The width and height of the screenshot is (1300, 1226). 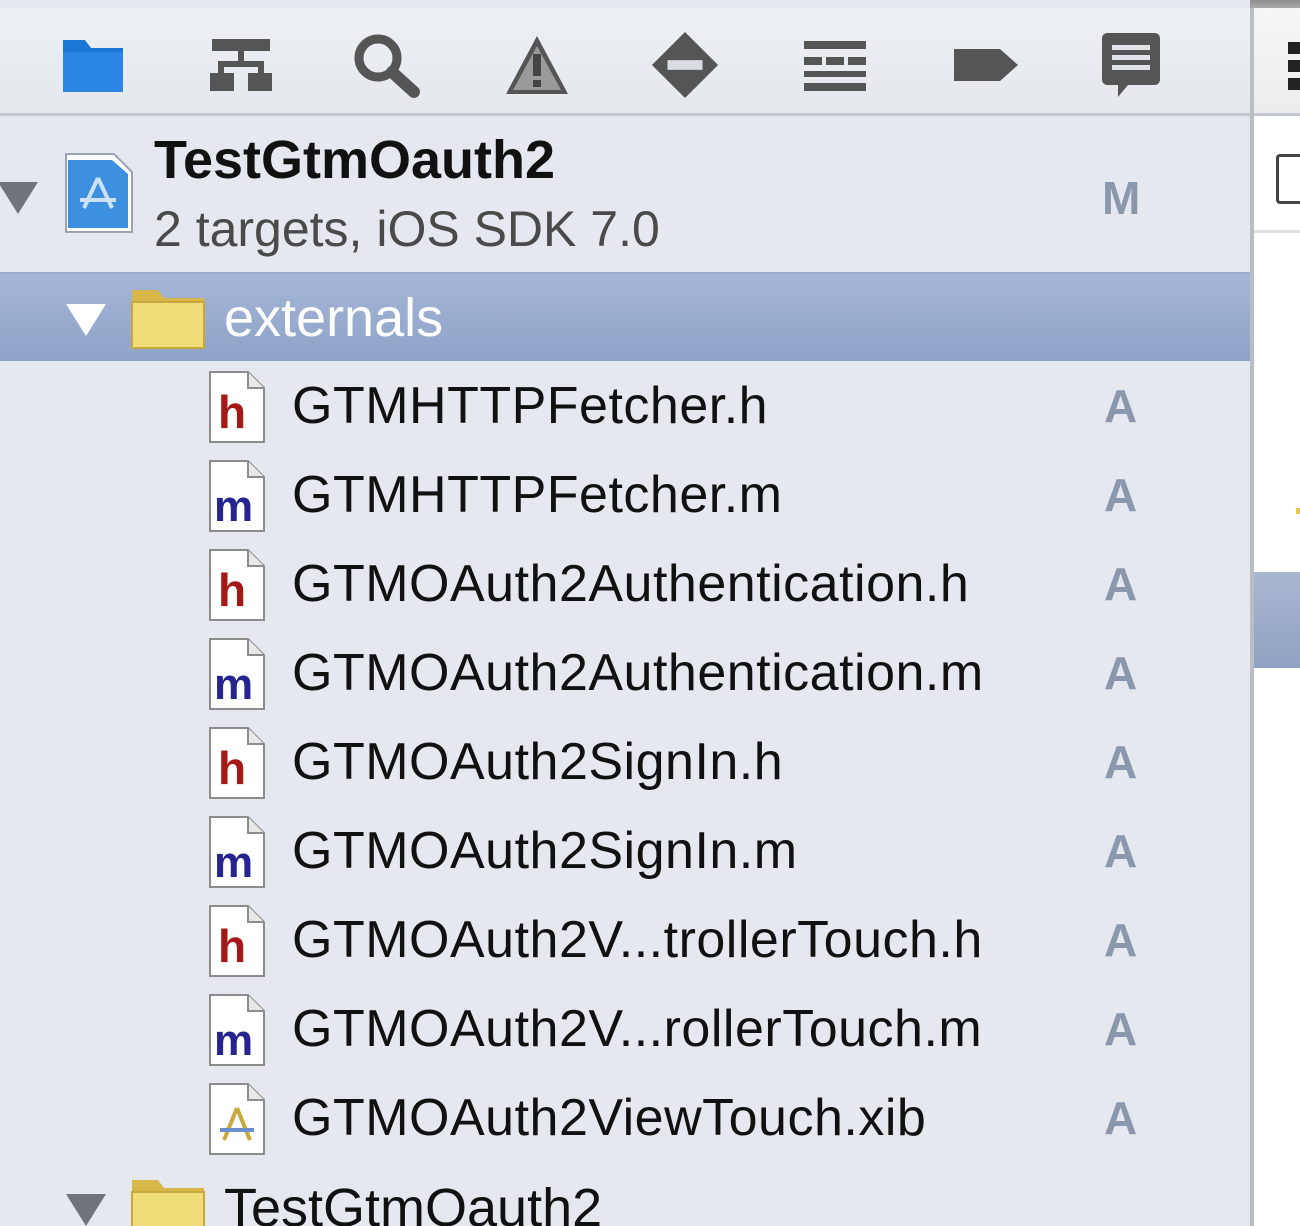 I want to click on breakpoint-navigator-icon, so click(x=985, y=65).